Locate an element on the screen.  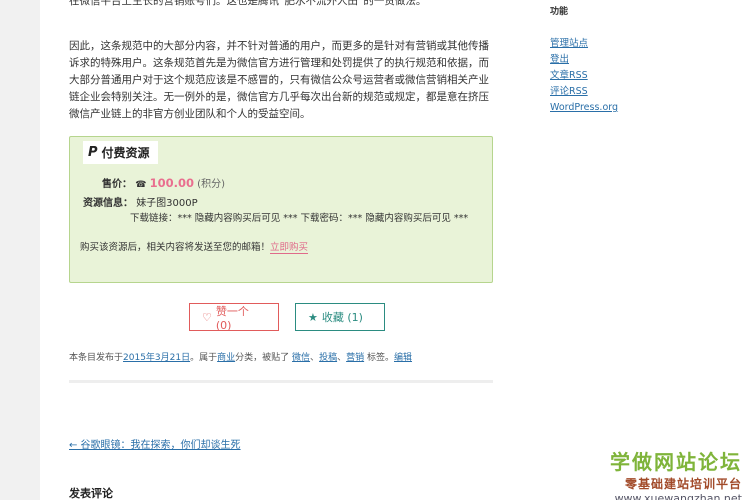
like-label: 赞一个 (0) is located at coordinates (232, 318).